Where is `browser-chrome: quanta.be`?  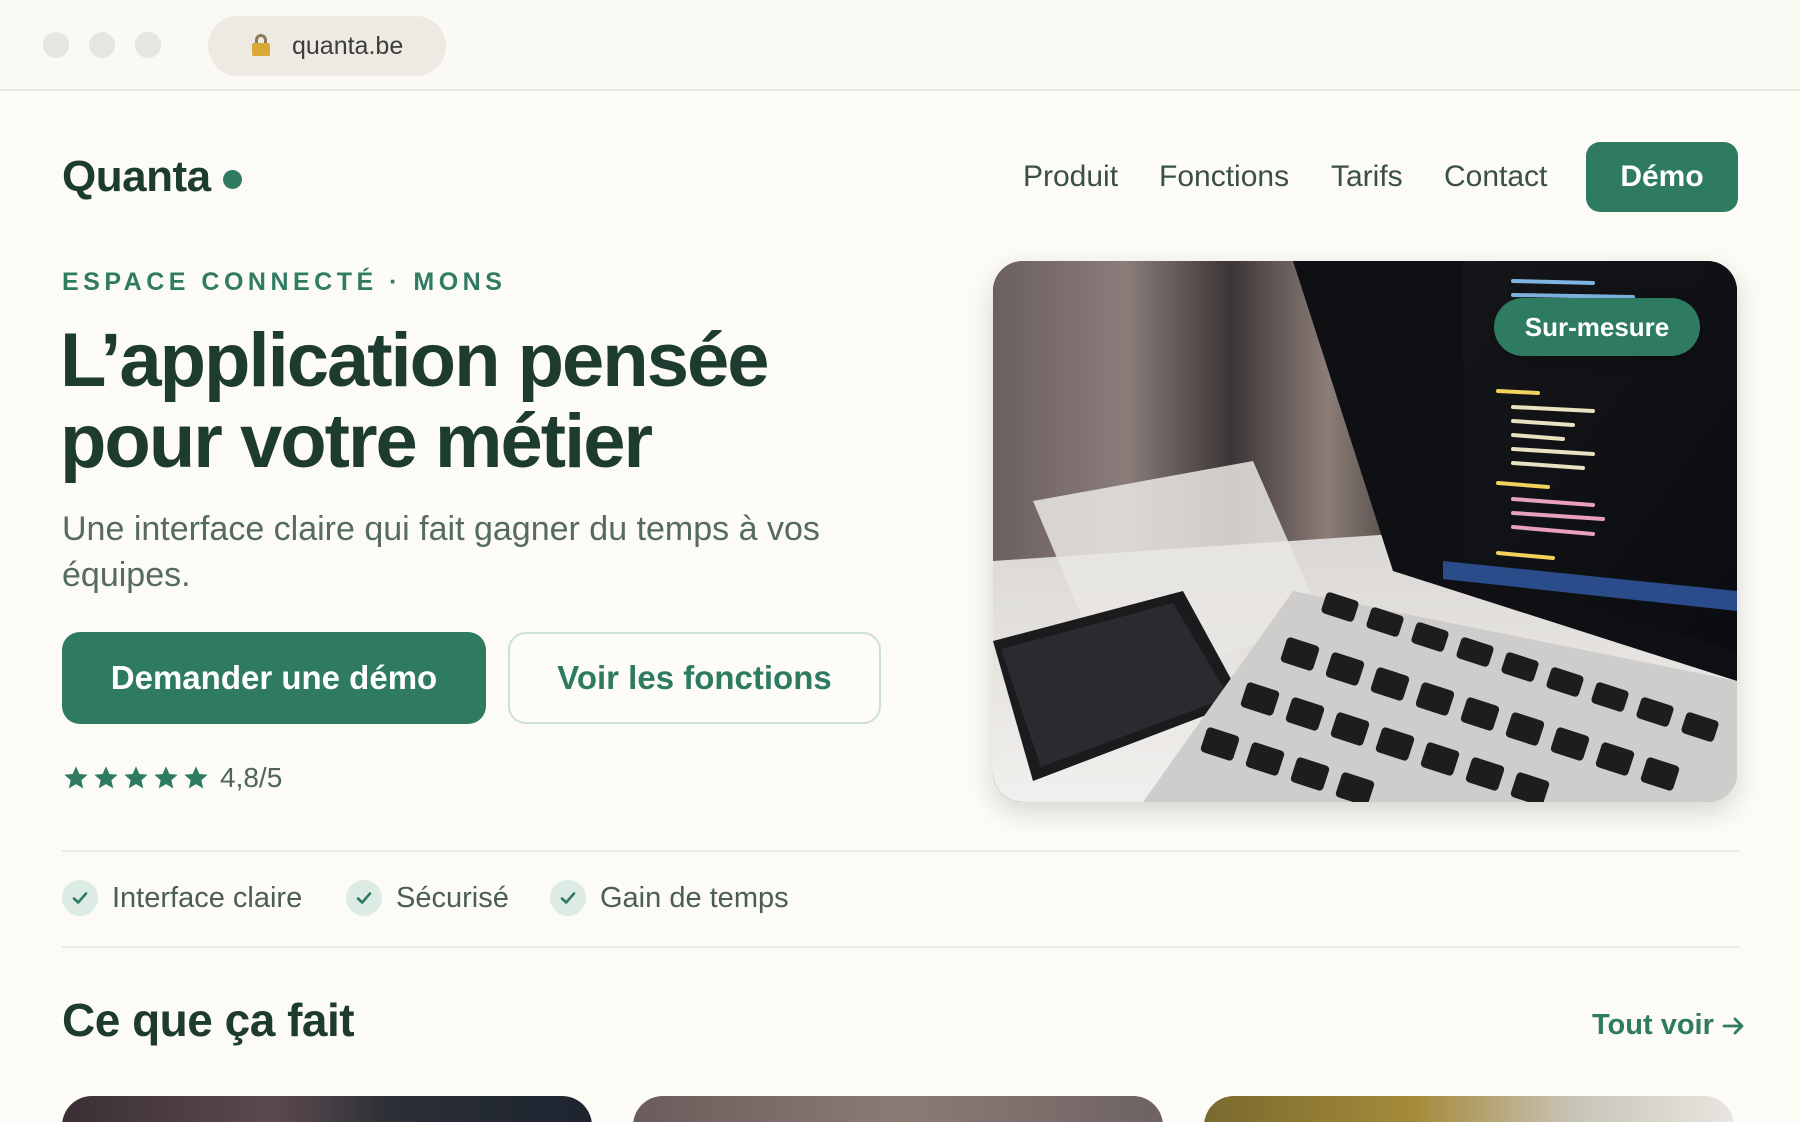
browser-chrome: quanta.be is located at coordinates (900, 45).